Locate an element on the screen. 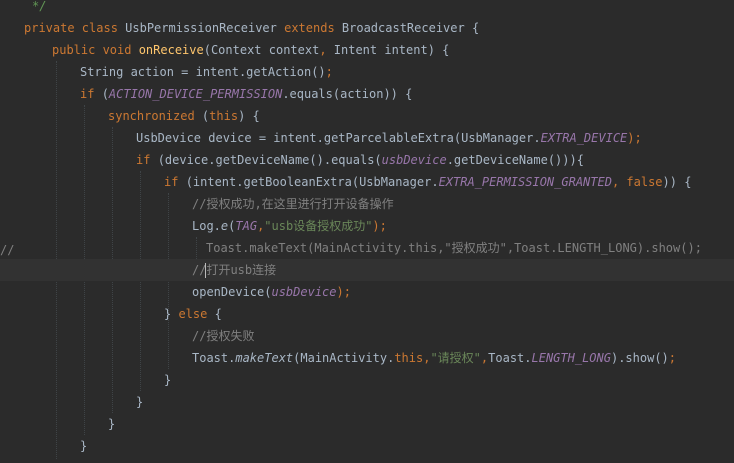 The image size is (734, 463). code-line: Log.e(TAG,"usb设备授权成功"); is located at coordinates (367, 226).